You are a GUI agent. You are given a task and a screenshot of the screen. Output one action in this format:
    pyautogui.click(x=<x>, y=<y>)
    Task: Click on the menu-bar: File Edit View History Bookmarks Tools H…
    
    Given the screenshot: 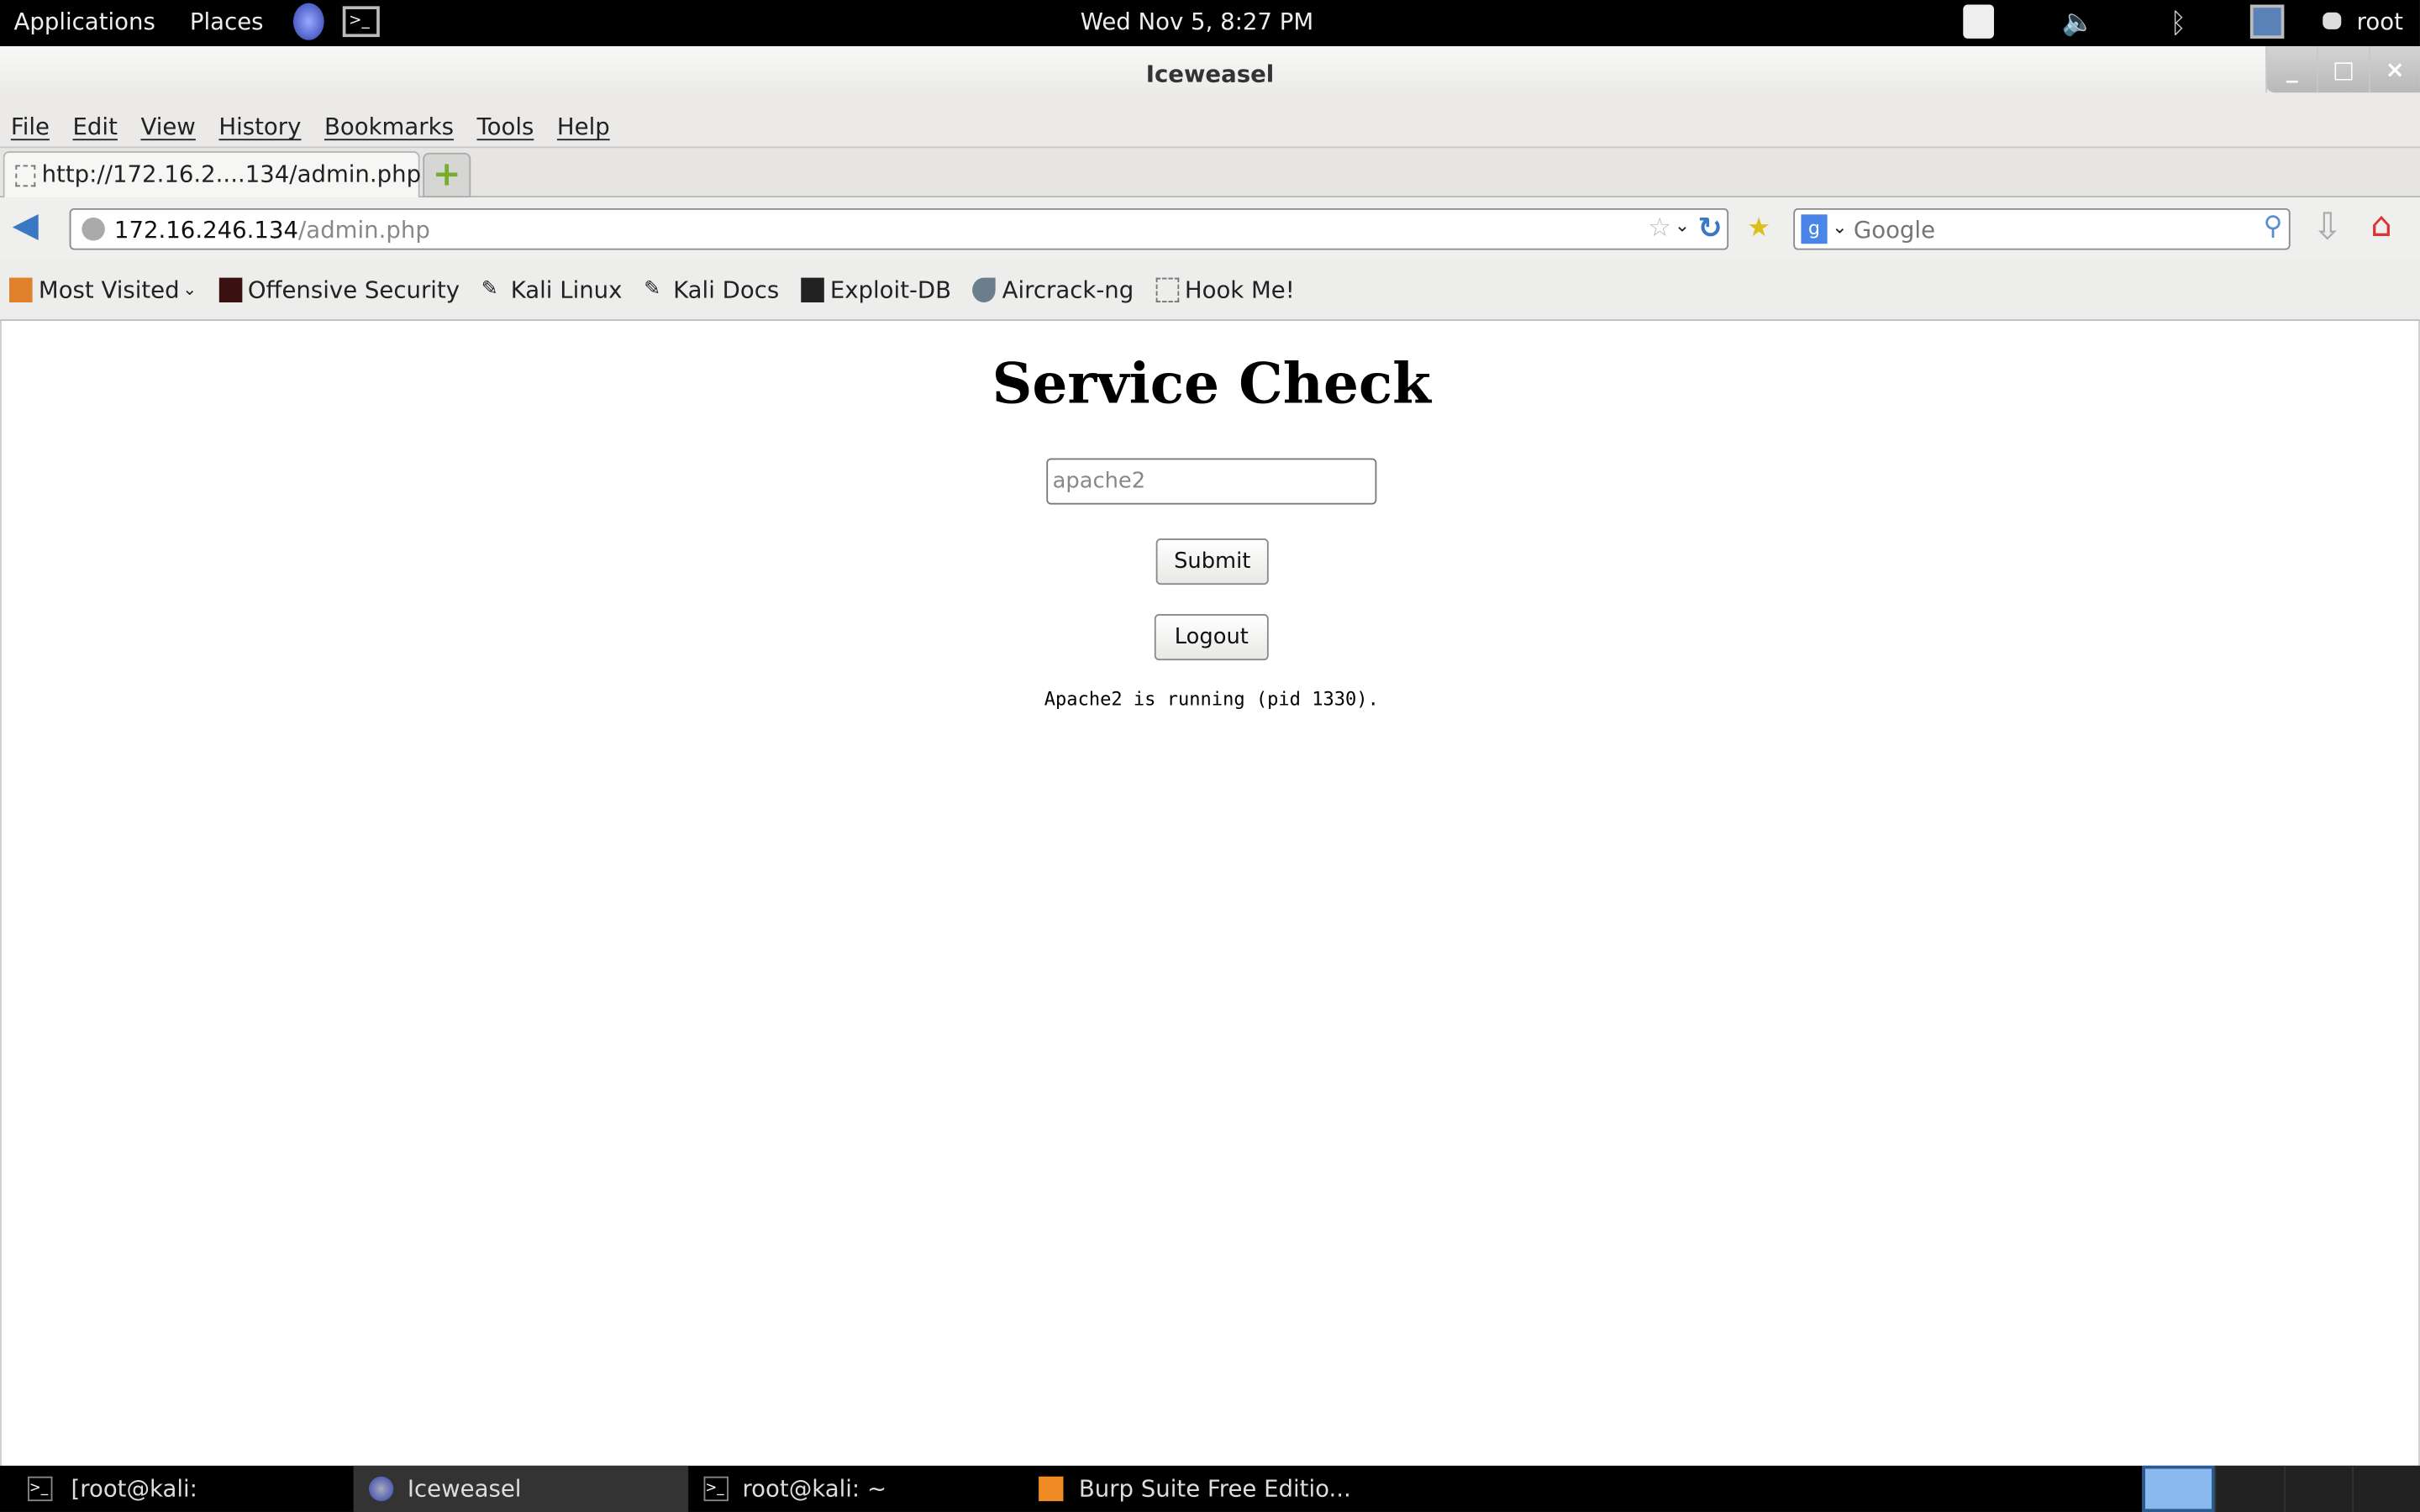 What is the action you would take?
    pyautogui.click(x=1210, y=126)
    